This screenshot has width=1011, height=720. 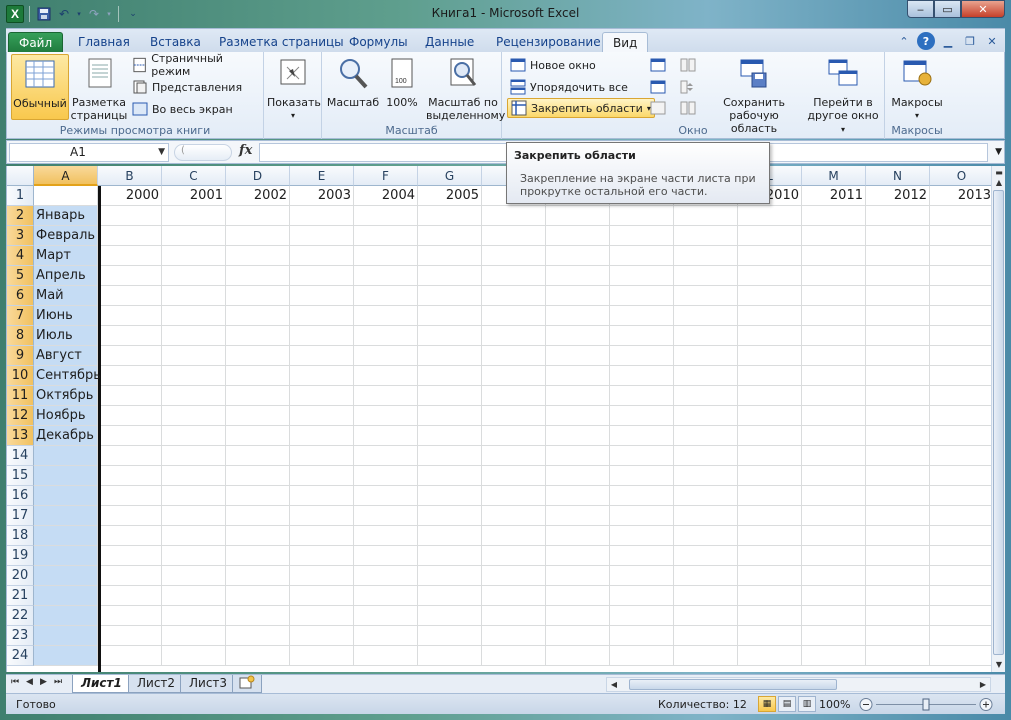 What do you see at coordinates (898, 196) in the screenshot?
I see `cell-n1: 2012` at bounding box center [898, 196].